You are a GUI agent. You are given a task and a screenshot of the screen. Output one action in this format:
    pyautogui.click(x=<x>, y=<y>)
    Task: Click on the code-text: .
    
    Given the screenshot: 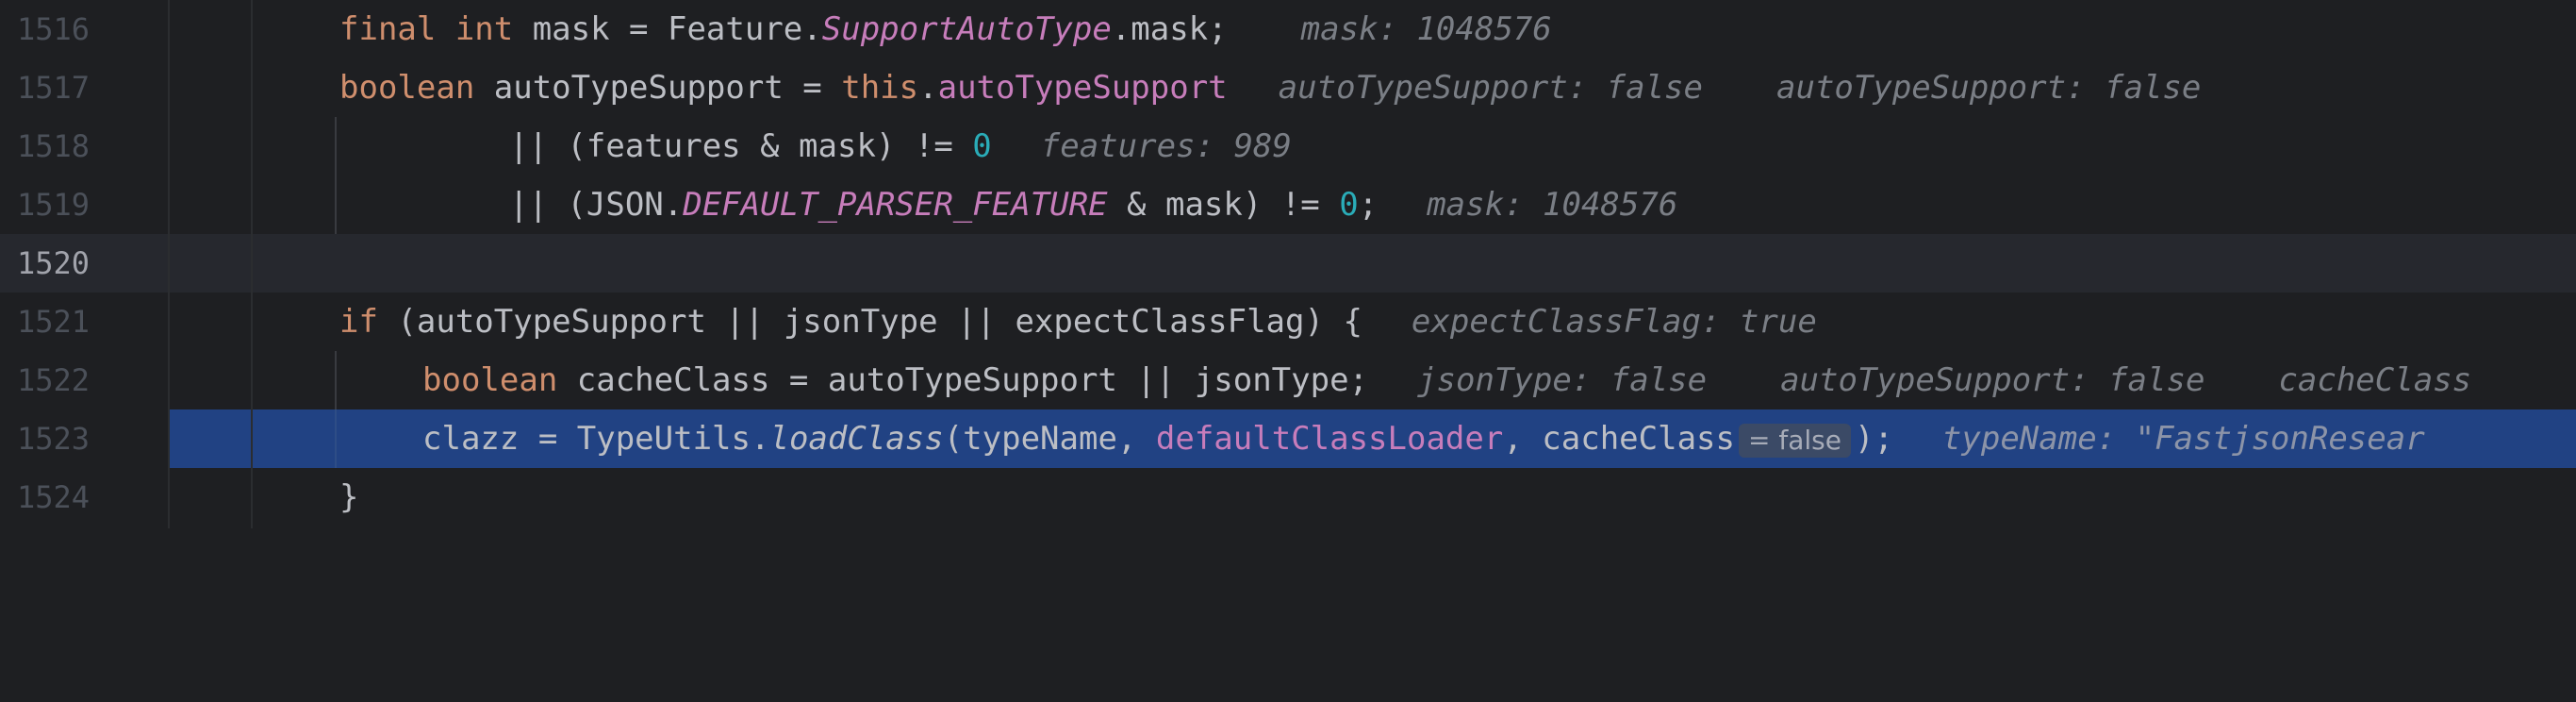 What is the action you would take?
    pyautogui.click(x=928, y=88)
    